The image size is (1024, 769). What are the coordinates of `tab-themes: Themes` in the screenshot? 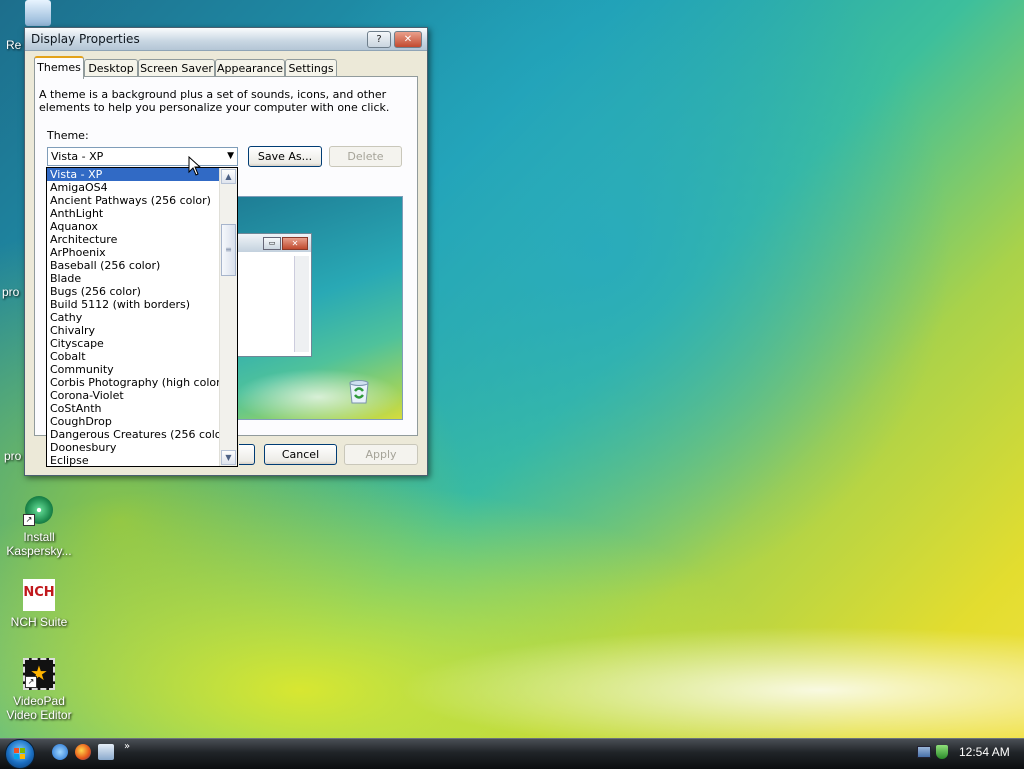 It's located at (59, 67).